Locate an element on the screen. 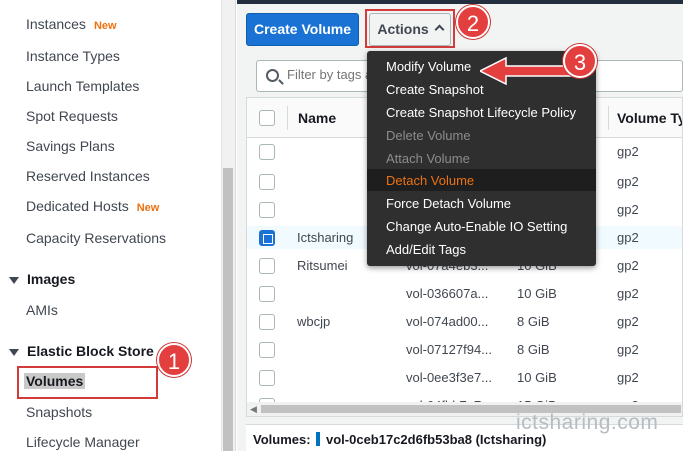 The height and width of the screenshot is (451, 683). table-row: wbcjp vol-074ad00... 8 GiB gp2 is located at coordinates (464, 321).